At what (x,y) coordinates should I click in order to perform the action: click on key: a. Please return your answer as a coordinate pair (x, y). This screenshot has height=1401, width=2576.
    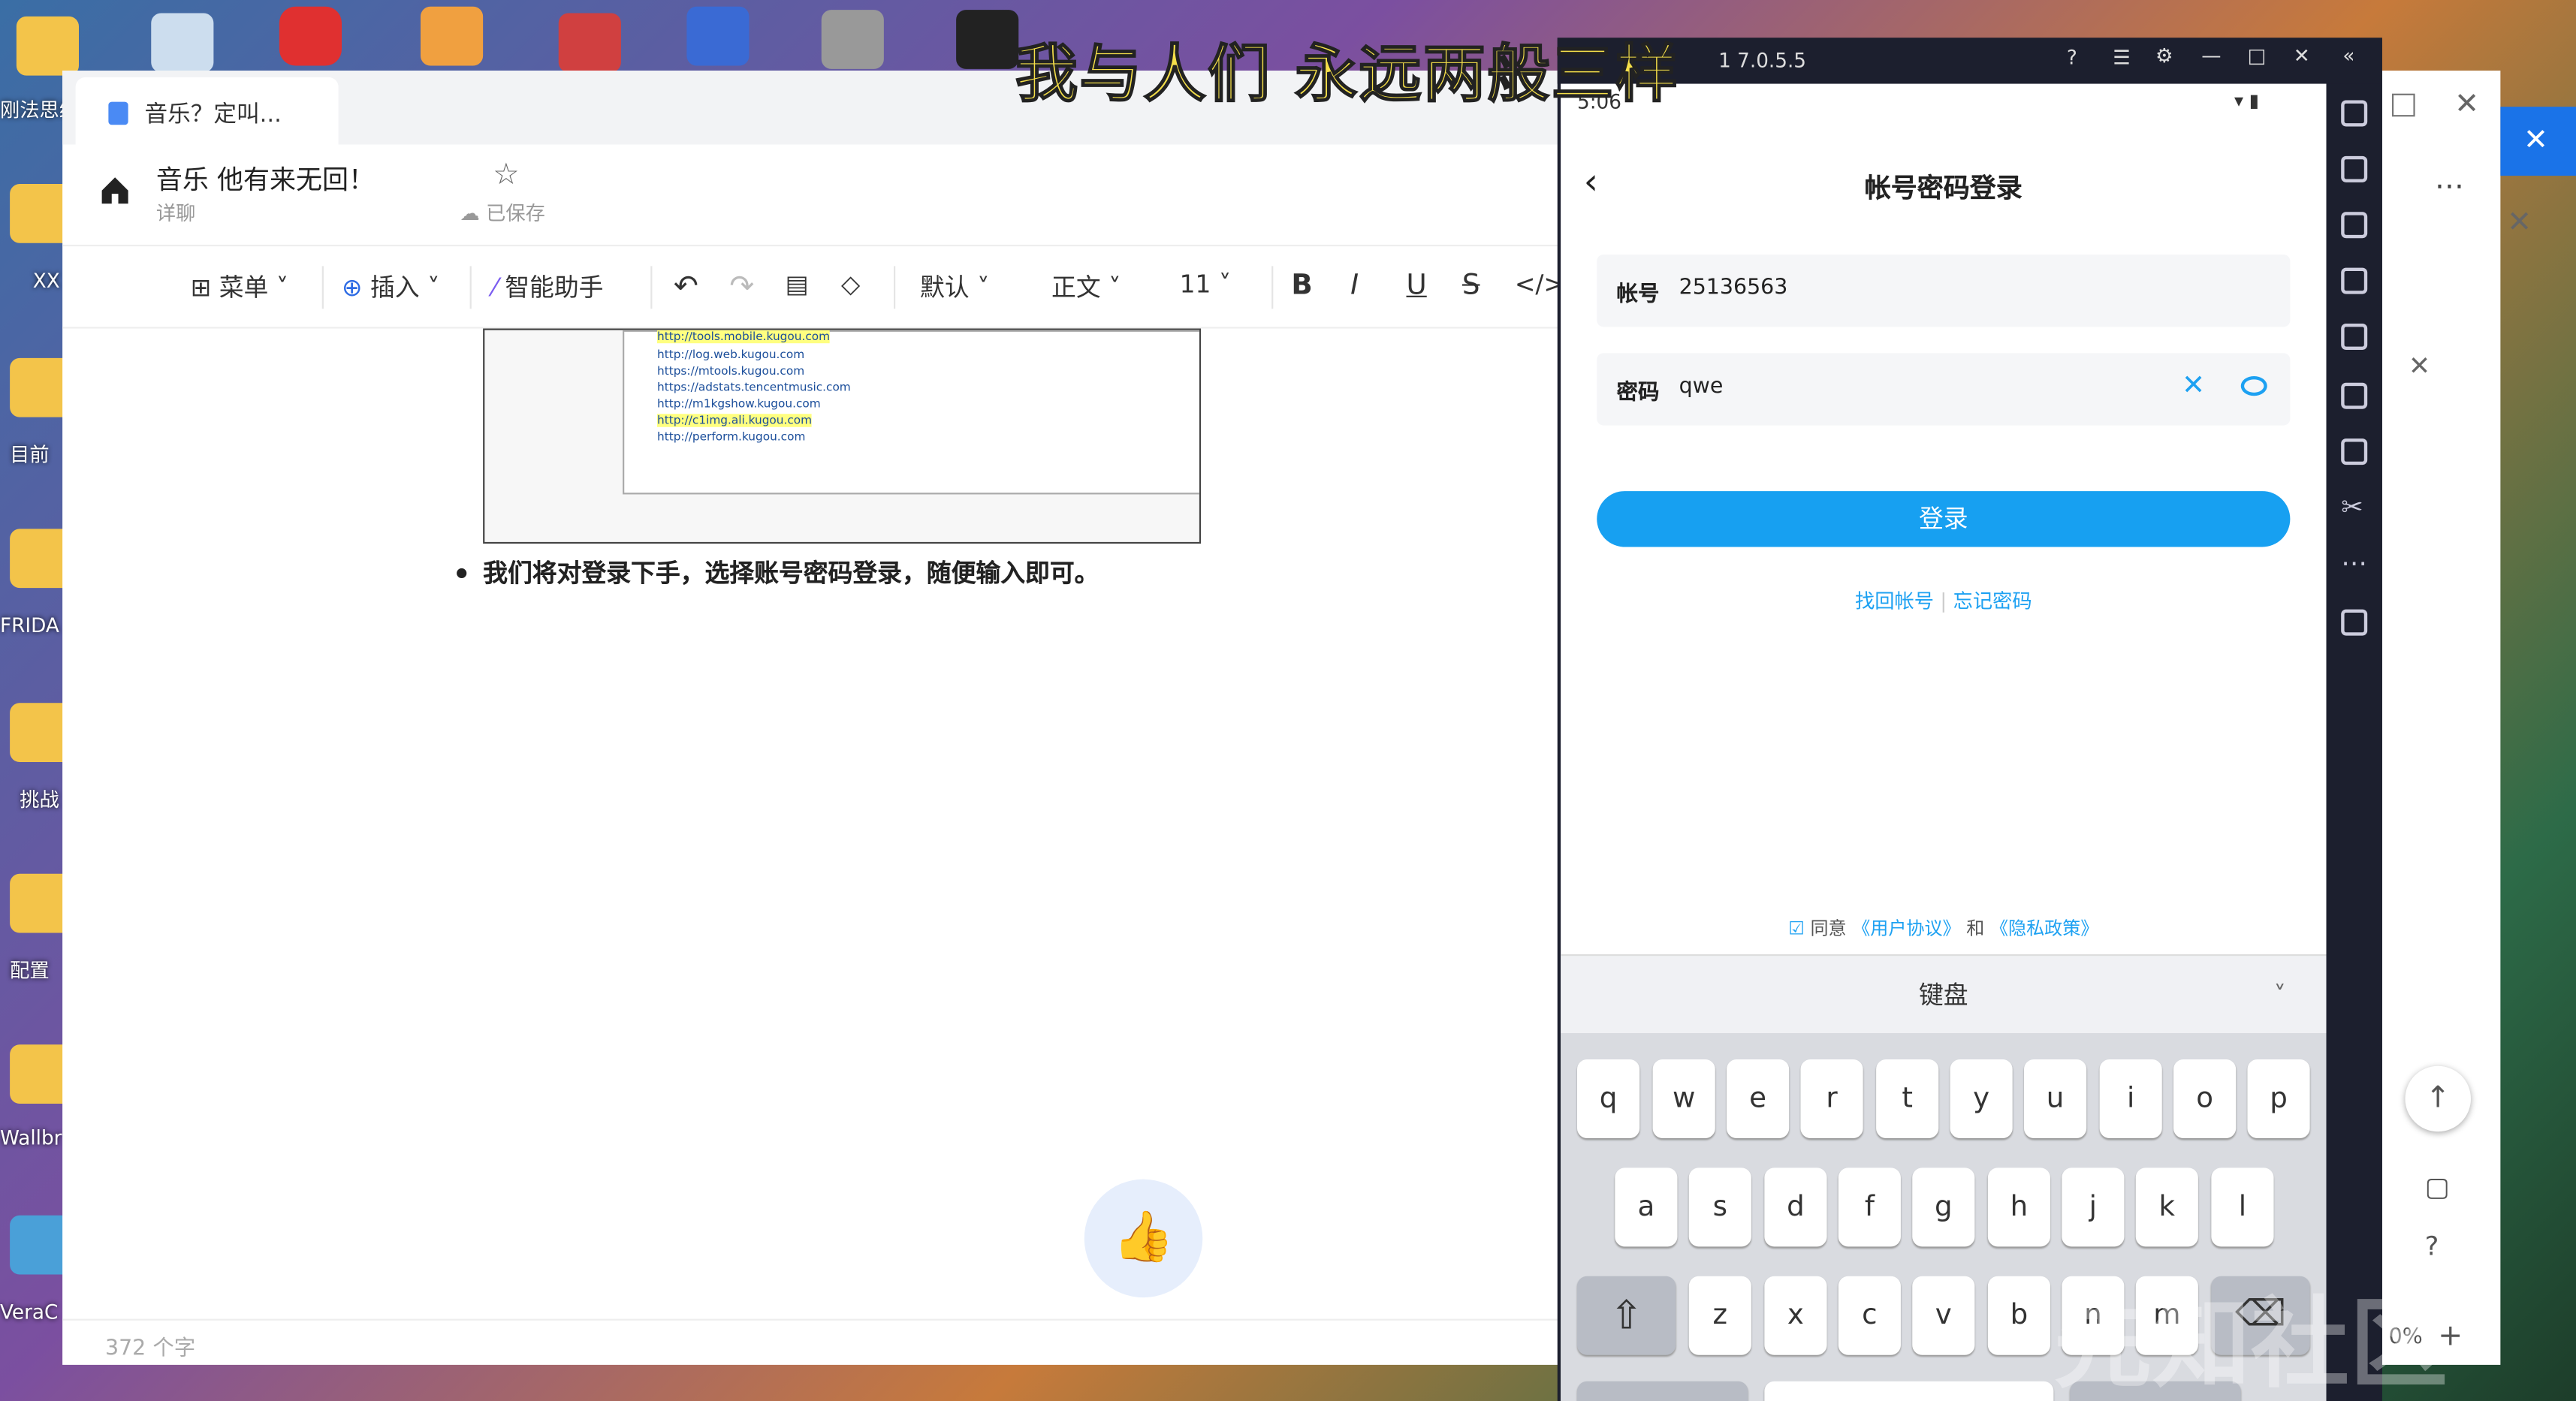
    Looking at the image, I should click on (1647, 1208).